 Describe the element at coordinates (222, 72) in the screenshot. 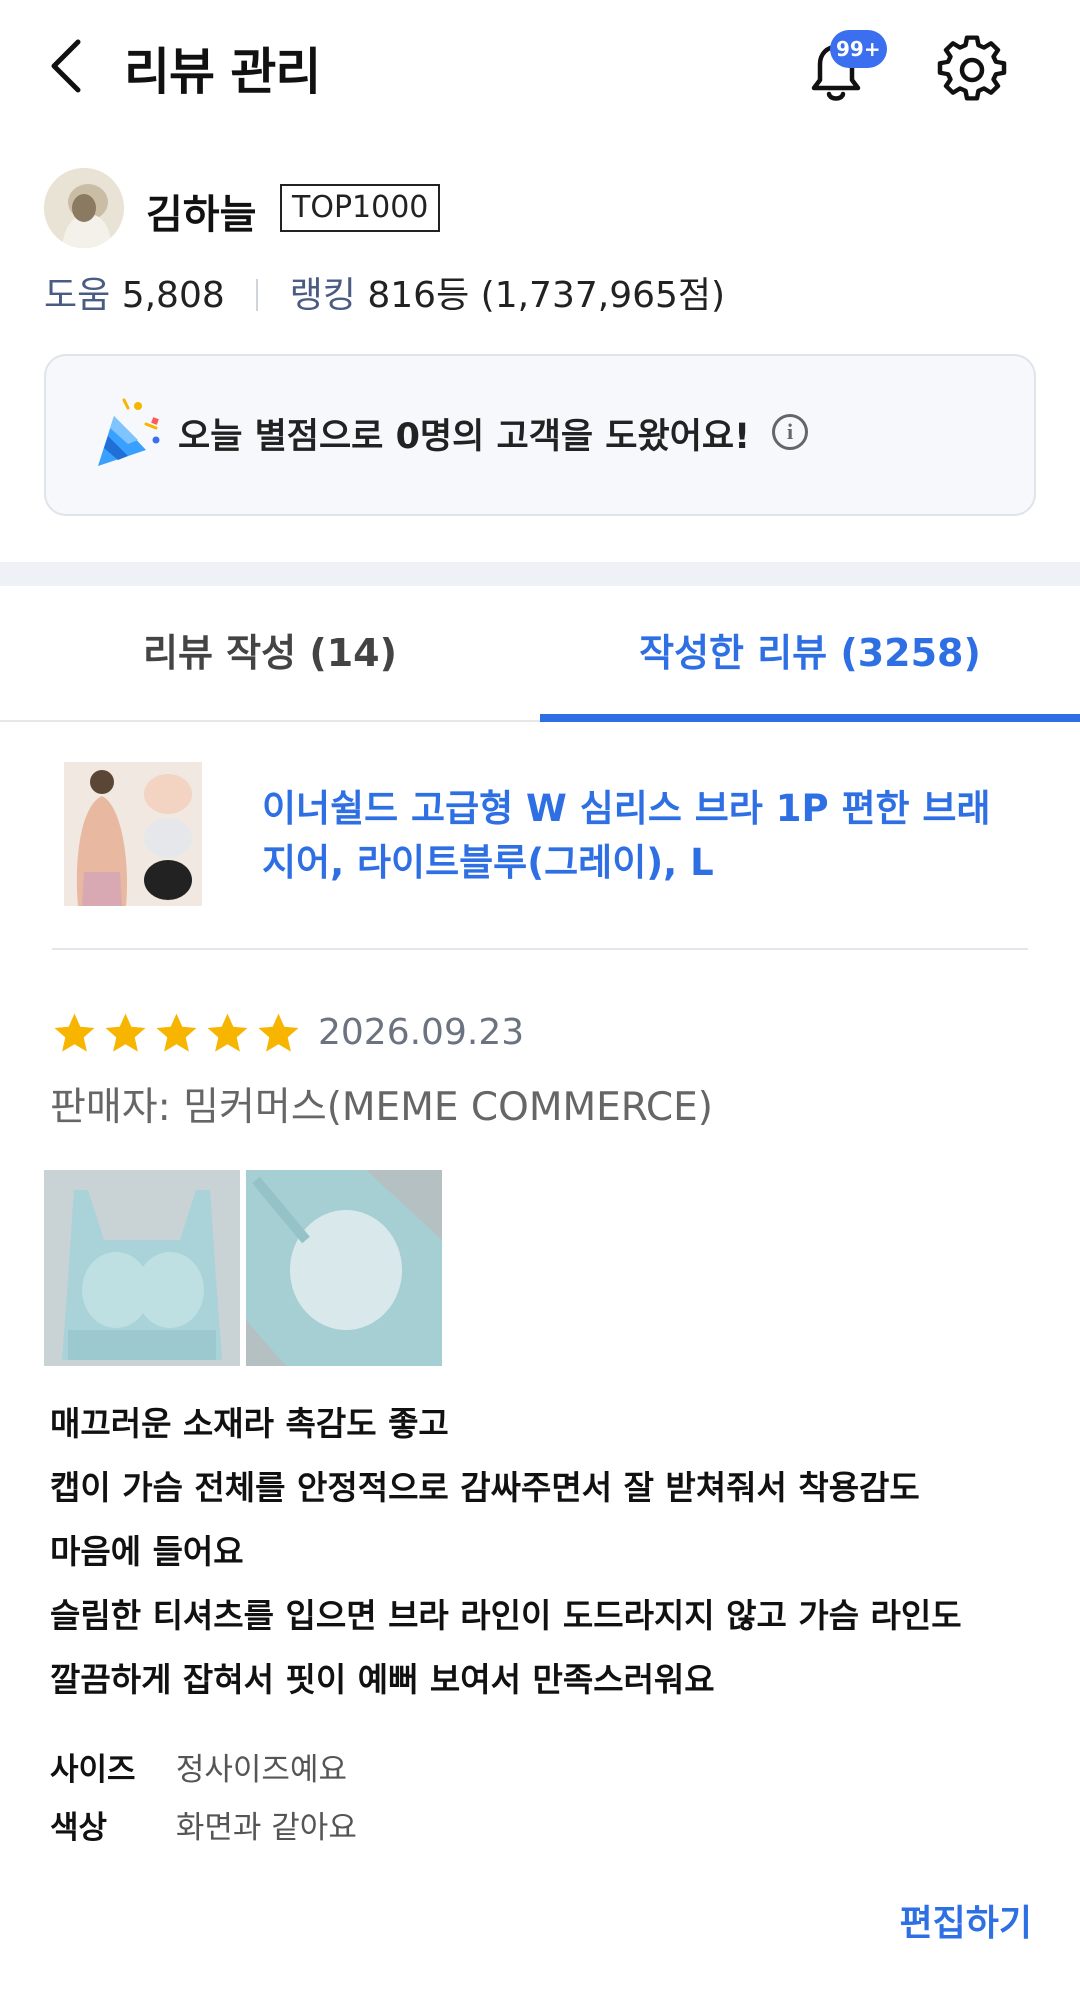

I see `page-title: 리뷰 관리` at that location.